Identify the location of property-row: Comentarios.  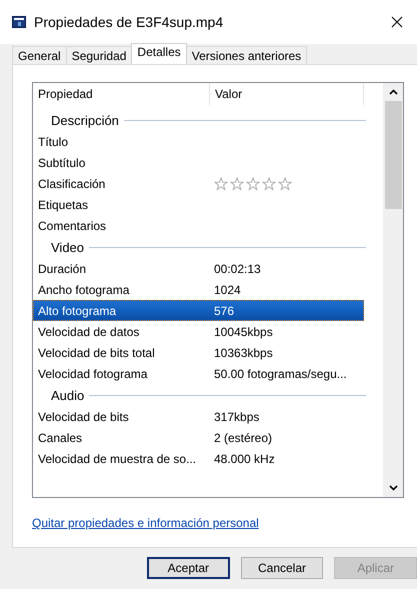
(198, 225).